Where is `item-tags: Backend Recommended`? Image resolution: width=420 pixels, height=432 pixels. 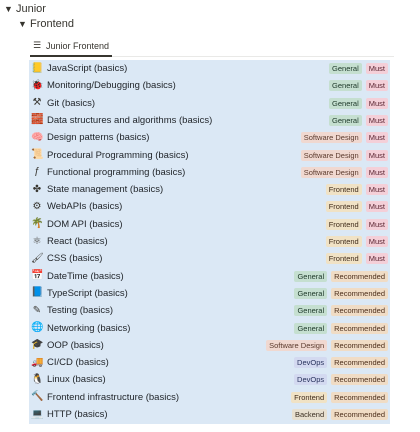 item-tags: Backend Recommended is located at coordinates (339, 414).